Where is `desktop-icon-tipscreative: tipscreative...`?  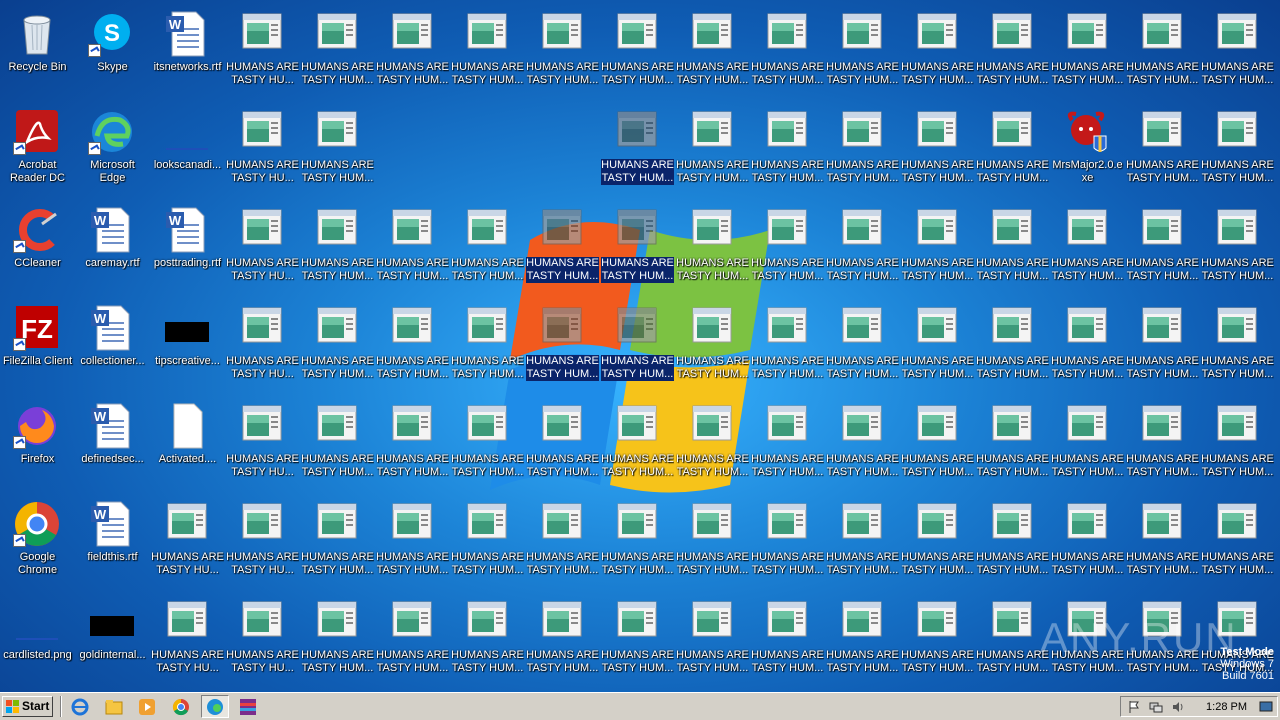 desktop-icon-tipscreative: tipscreative... is located at coordinates (187, 346).